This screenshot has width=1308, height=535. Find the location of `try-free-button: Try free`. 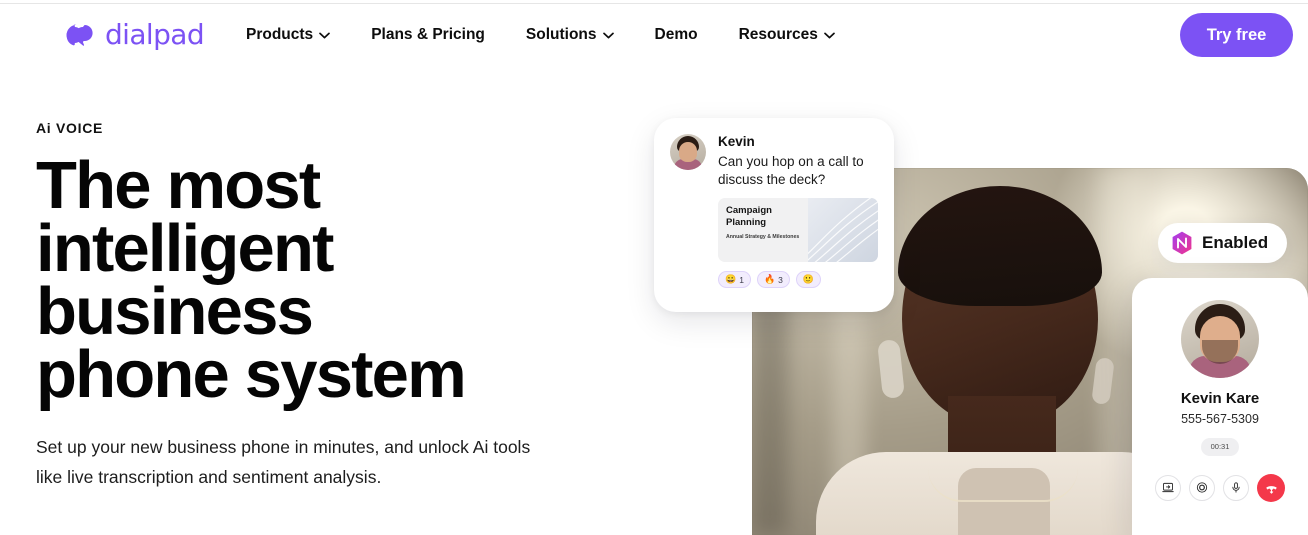

try-free-button: Try free is located at coordinates (1236, 35).